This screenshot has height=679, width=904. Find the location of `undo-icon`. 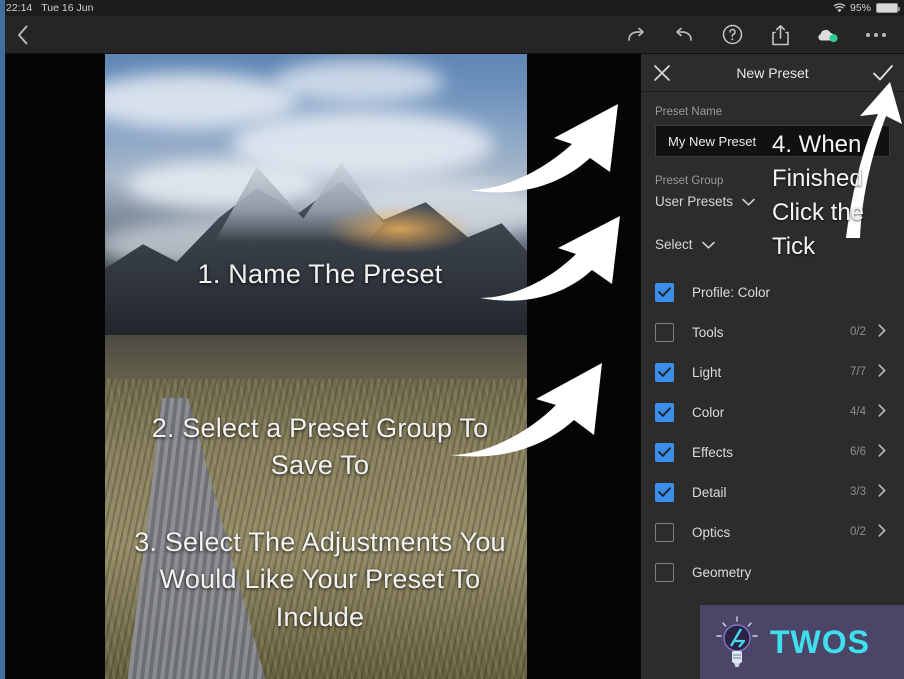

undo-icon is located at coordinates (684, 35).